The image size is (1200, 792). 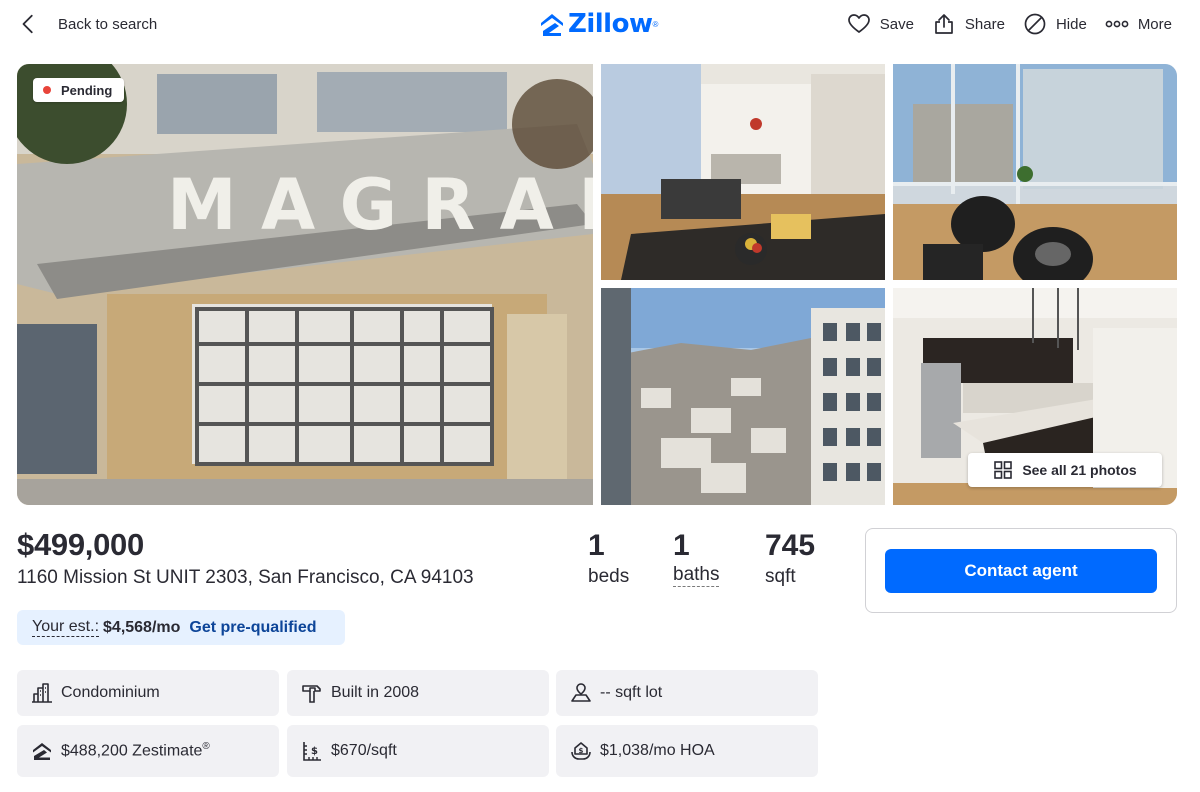 I want to click on more-button: More, so click(x=1138, y=24).